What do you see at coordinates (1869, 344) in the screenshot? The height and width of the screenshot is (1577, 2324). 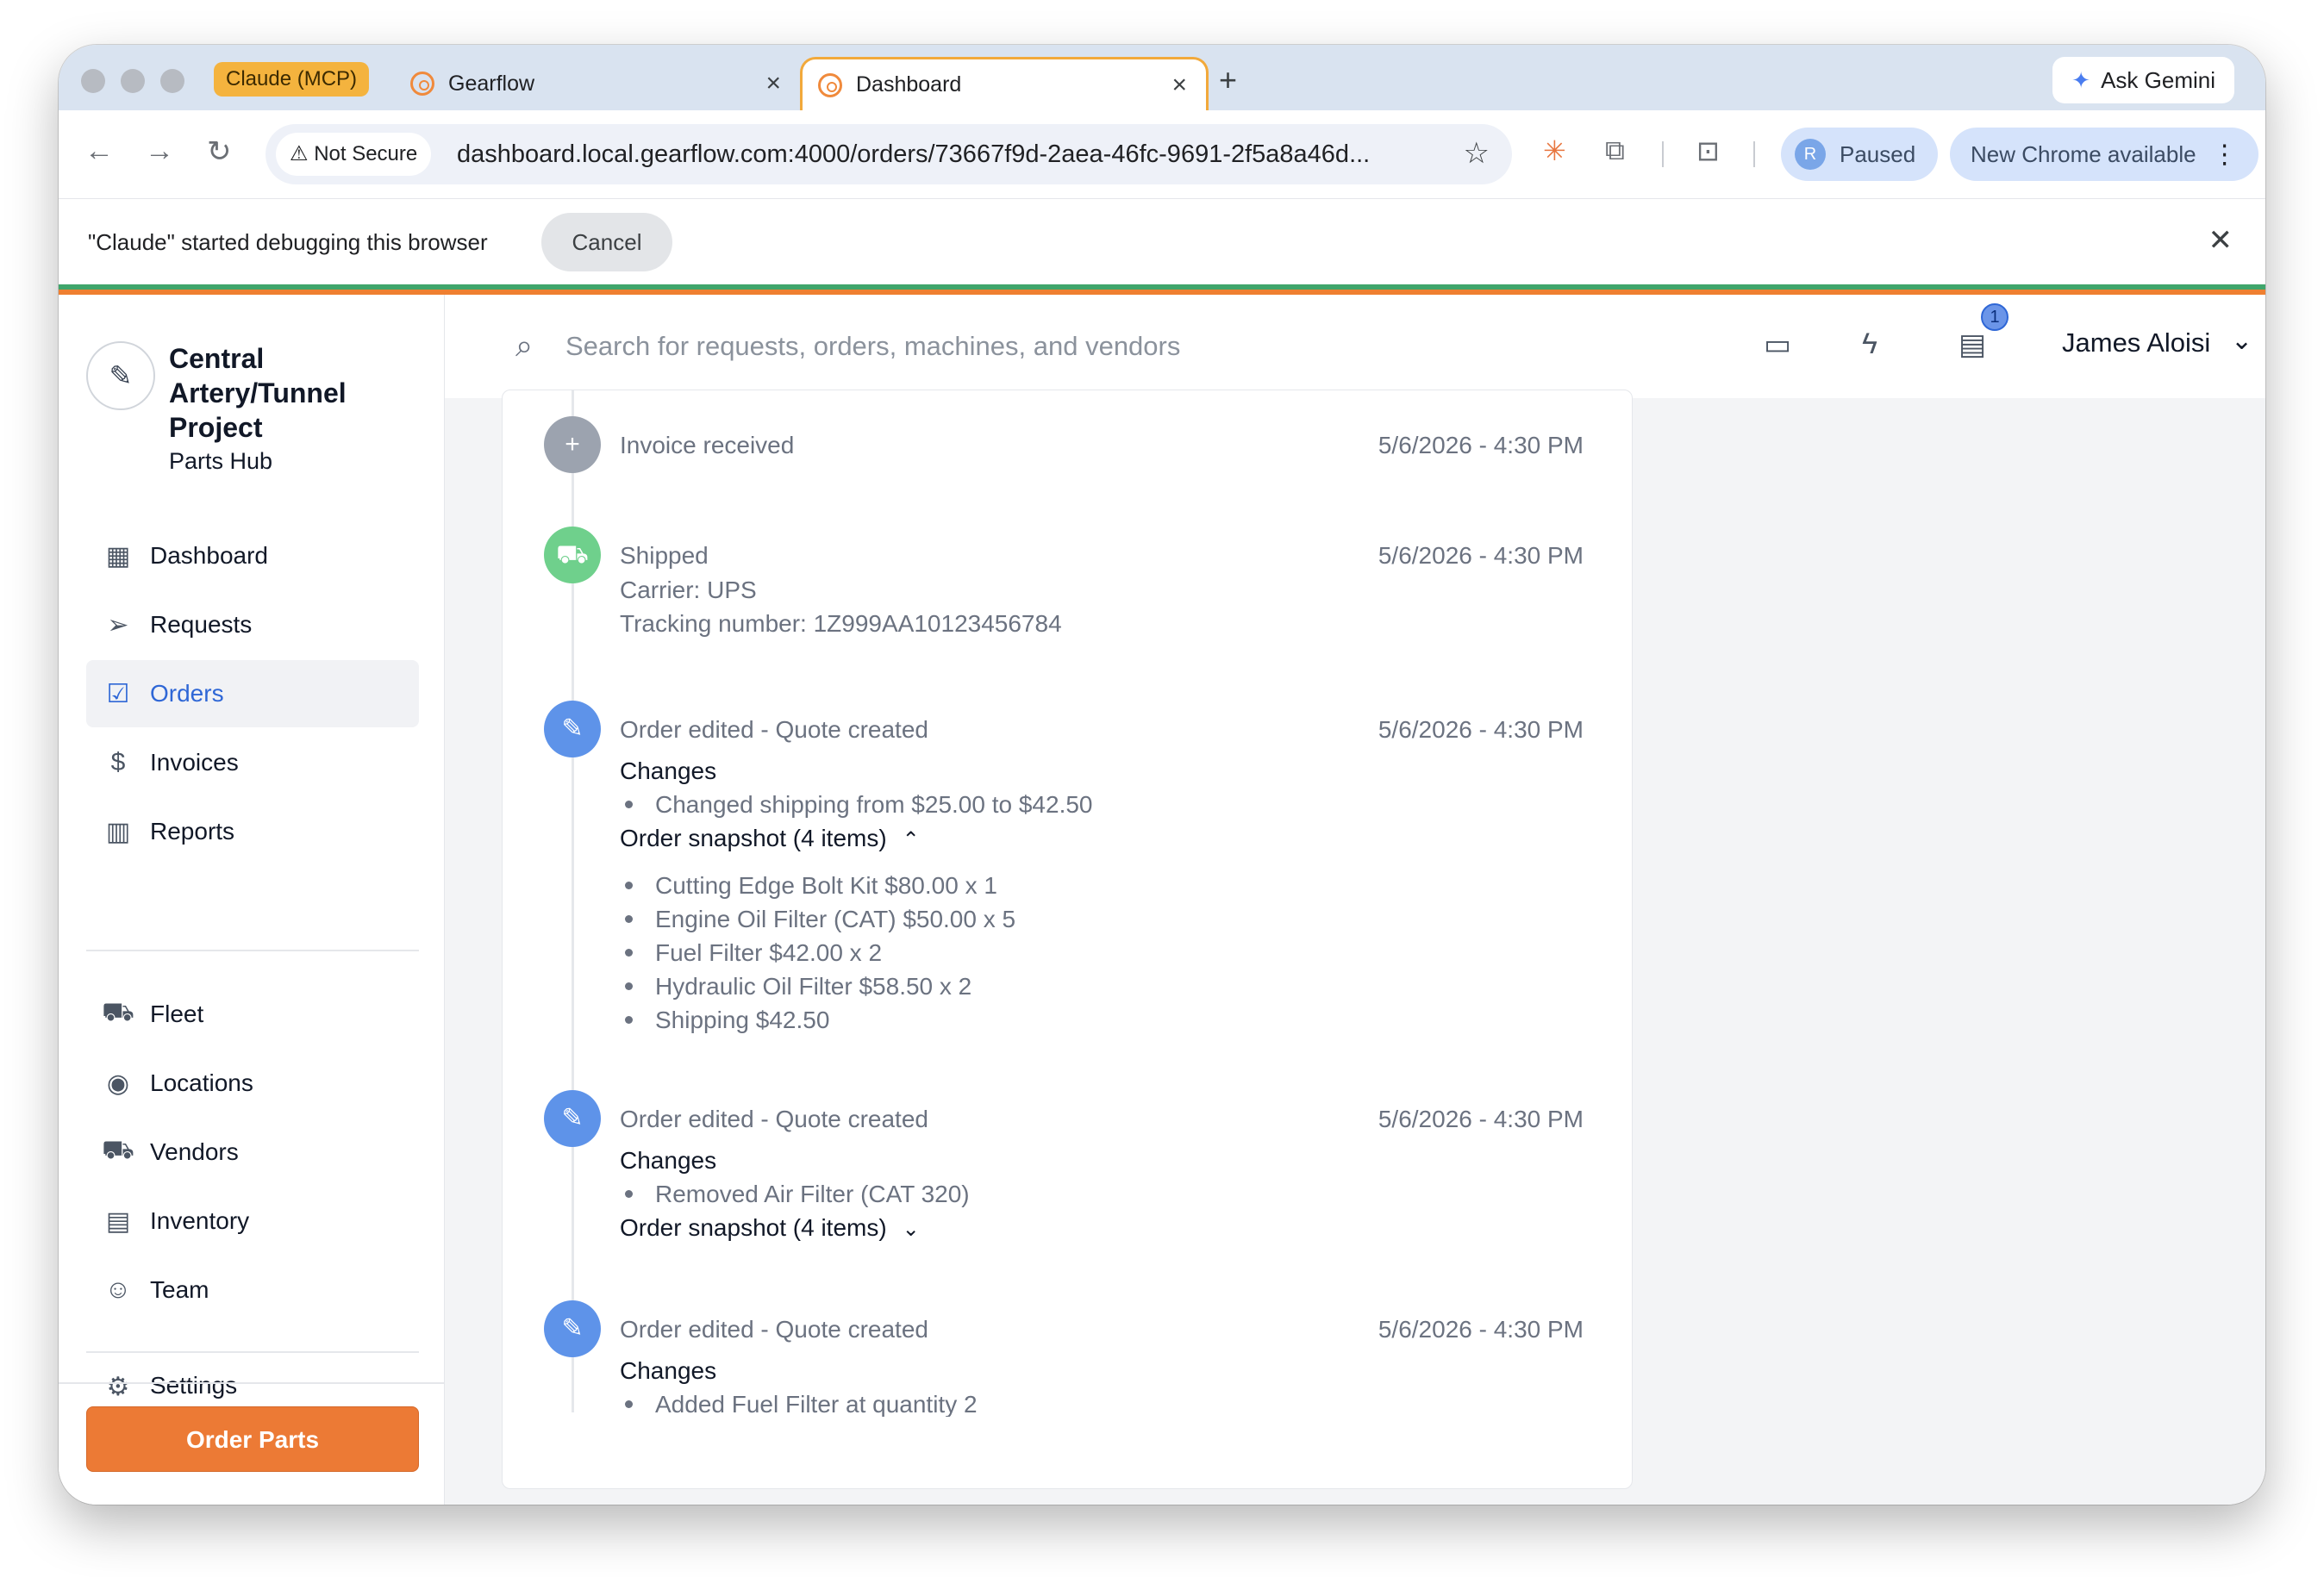 I see `lightning-bolt-icon: ϟ` at bounding box center [1869, 344].